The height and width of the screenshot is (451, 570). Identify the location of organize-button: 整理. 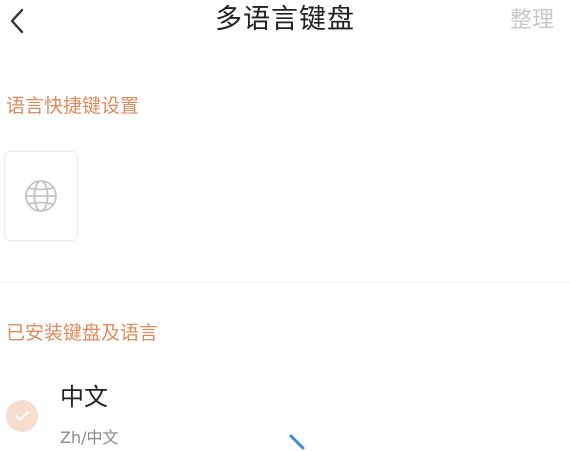
(532, 21).